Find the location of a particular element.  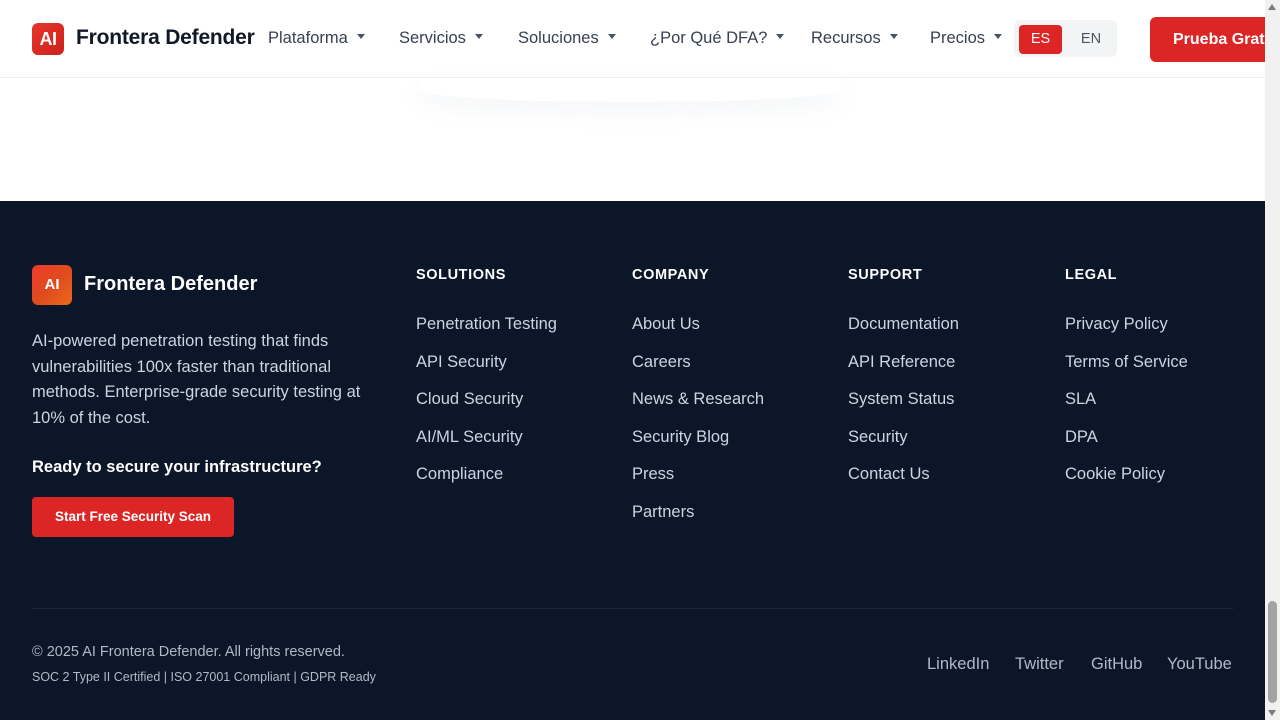

logo-icon: AI is located at coordinates (48, 39).